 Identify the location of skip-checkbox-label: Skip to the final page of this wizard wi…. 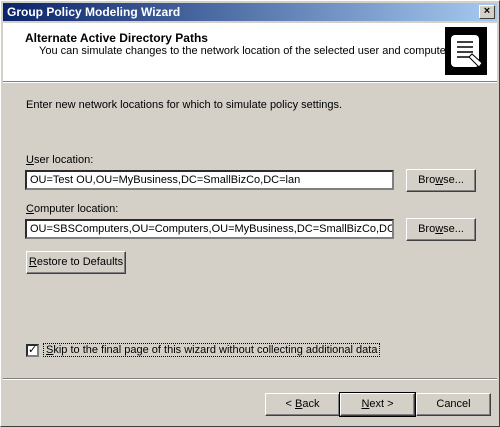
(212, 350).